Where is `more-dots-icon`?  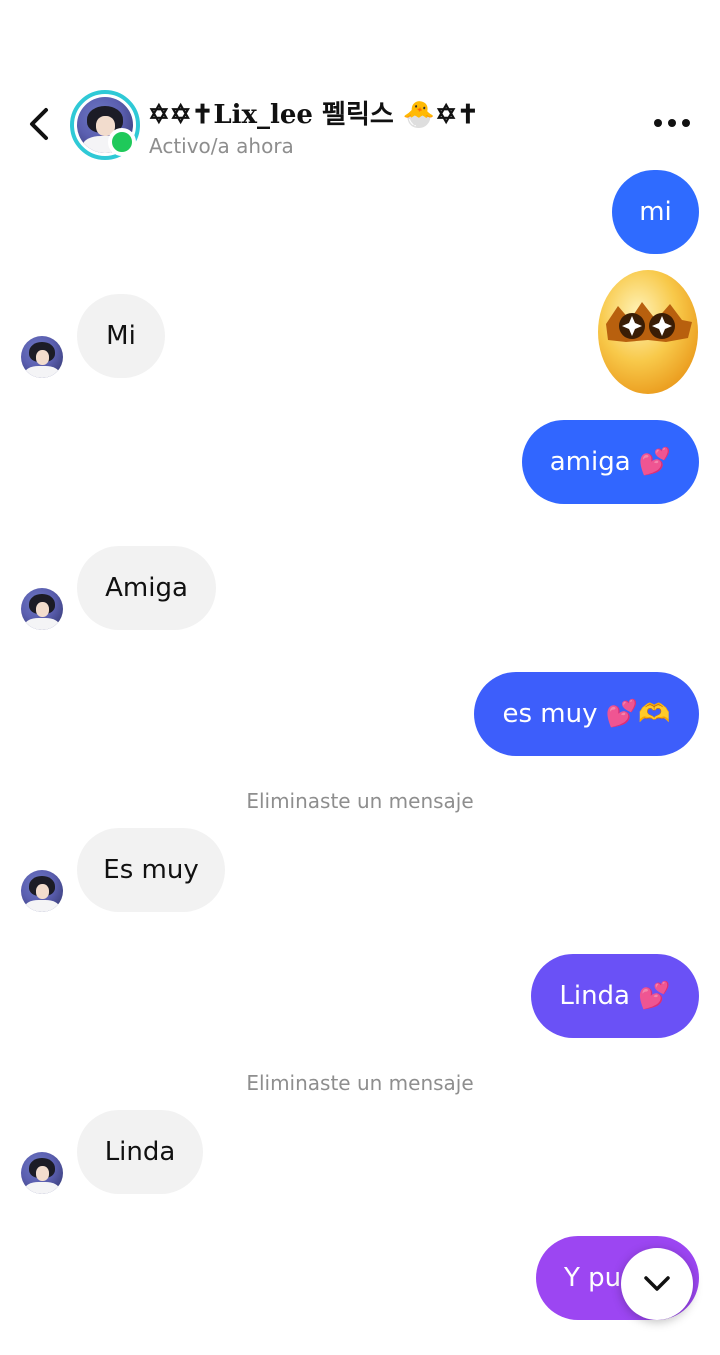 more-dots-icon is located at coordinates (658, 123).